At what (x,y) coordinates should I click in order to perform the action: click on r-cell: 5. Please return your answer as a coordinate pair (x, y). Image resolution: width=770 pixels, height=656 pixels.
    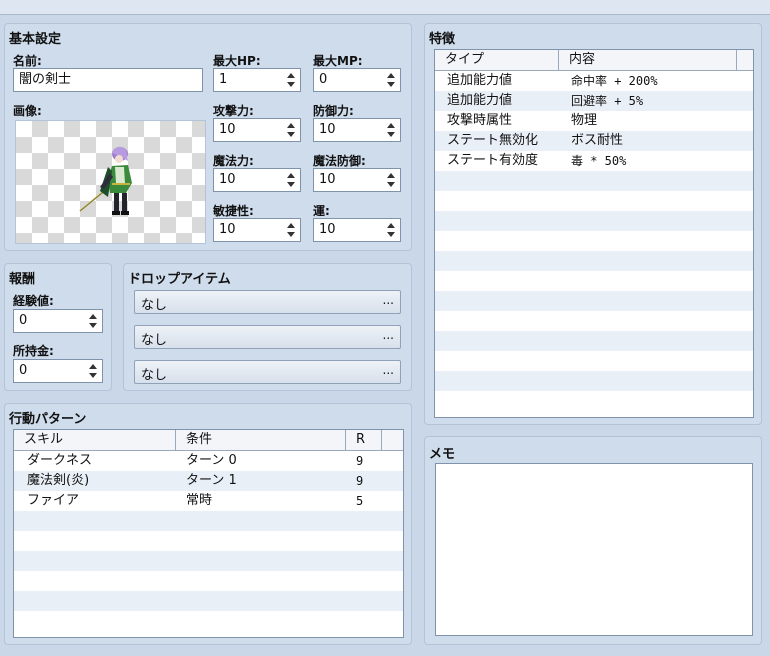
    Looking at the image, I should click on (360, 501).